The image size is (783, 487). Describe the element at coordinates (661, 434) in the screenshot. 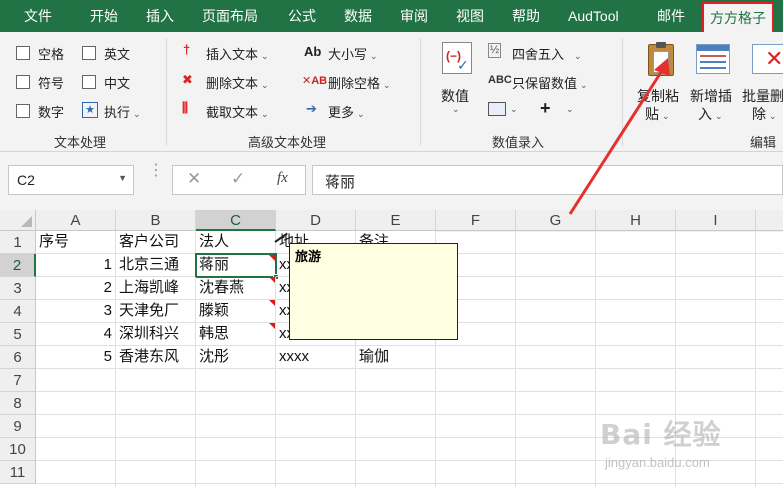

I see `baidu-watermark-logo: Bai 经验` at that location.